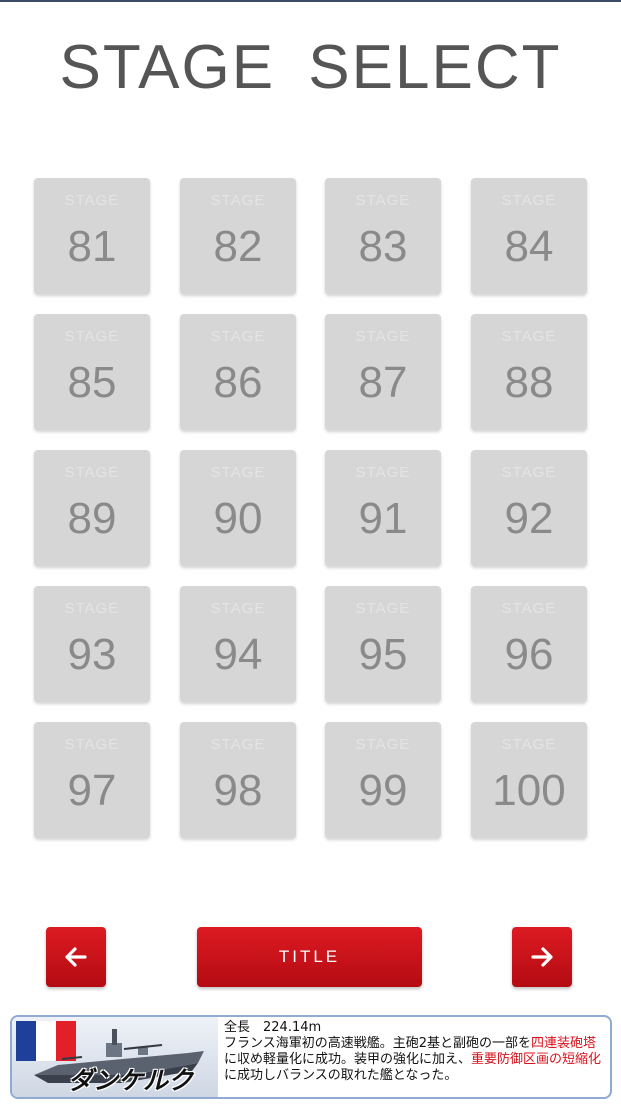  I want to click on stage-tile: STAGE 93, so click(92, 644).